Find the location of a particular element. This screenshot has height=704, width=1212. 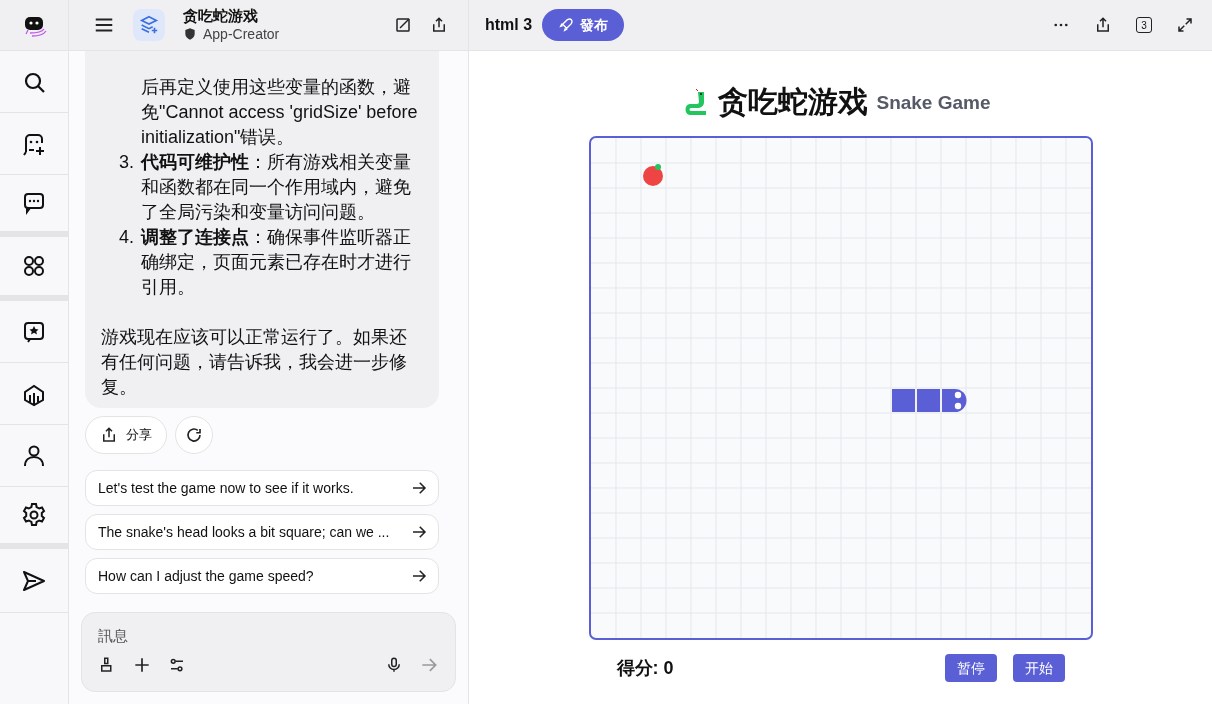

list-item-text: 代码可维护性：所有游戏相关变量和函数都在同一个作用域内，避免了全局污染和变量访问问题。 is located at coordinates (276, 187).